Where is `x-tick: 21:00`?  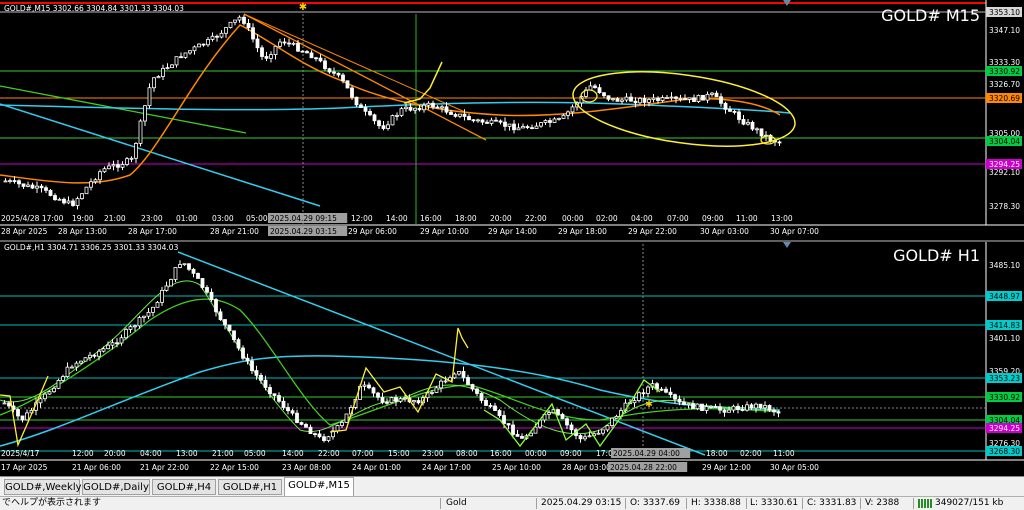
x-tick: 21:00 is located at coordinates (115, 218).